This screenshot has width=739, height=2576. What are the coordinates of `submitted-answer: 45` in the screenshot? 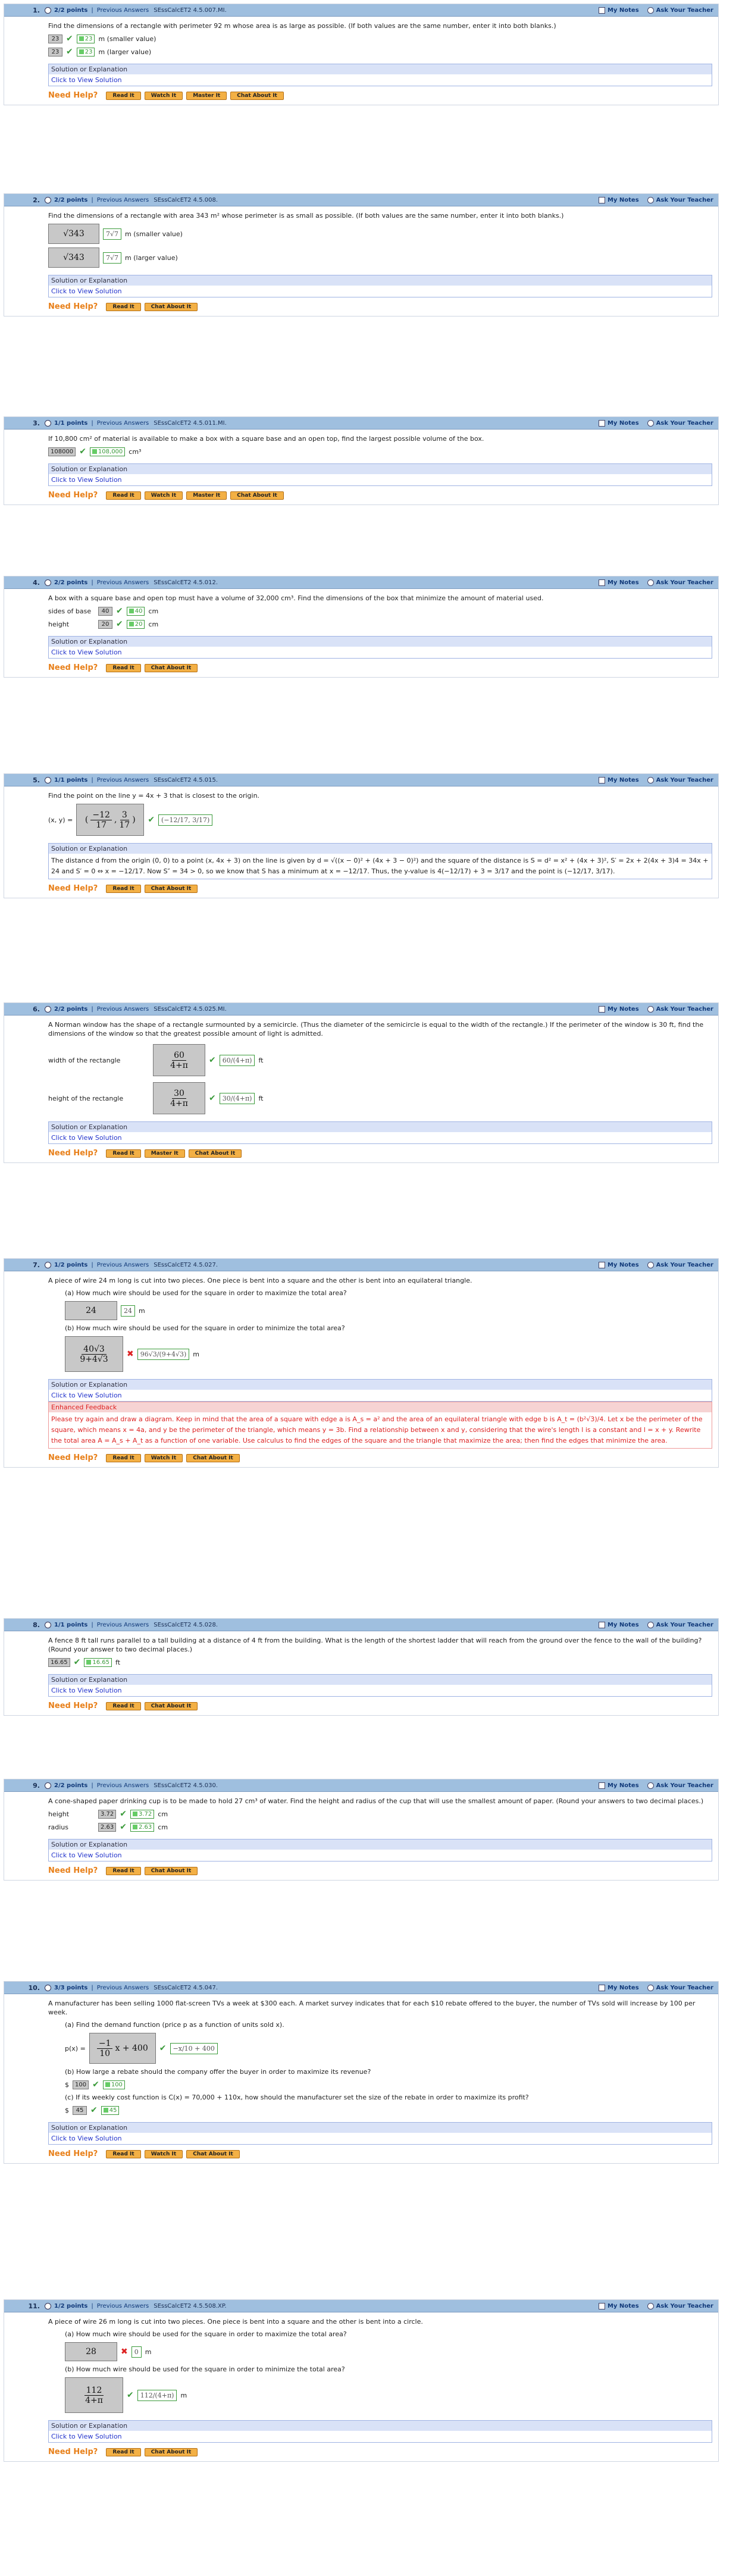 It's located at (80, 2110).